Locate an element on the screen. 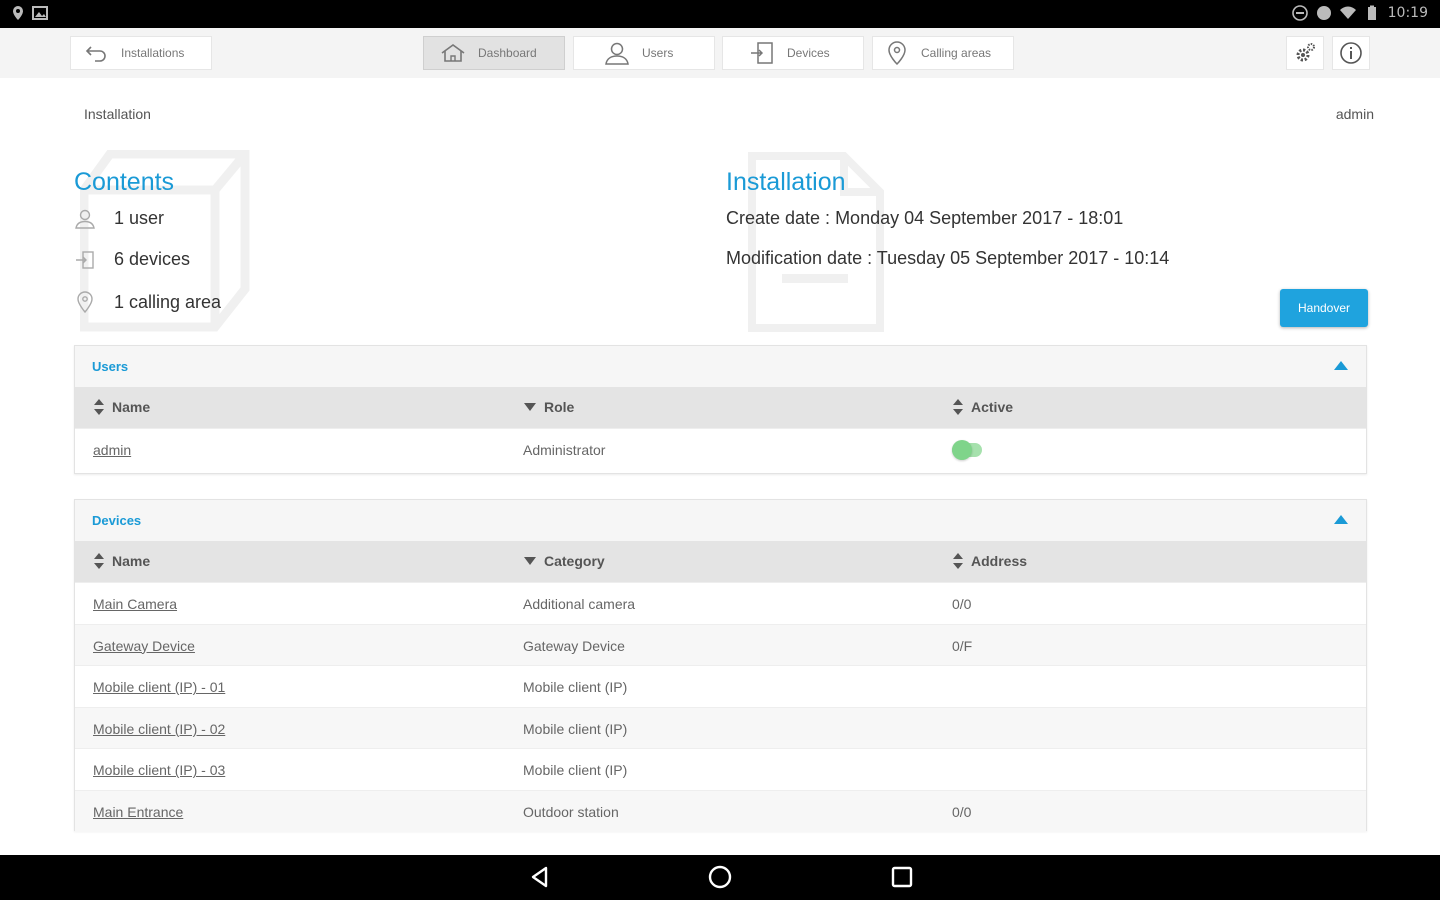 The image size is (1440, 900). settings-gears-icon is located at coordinates (1305, 52).